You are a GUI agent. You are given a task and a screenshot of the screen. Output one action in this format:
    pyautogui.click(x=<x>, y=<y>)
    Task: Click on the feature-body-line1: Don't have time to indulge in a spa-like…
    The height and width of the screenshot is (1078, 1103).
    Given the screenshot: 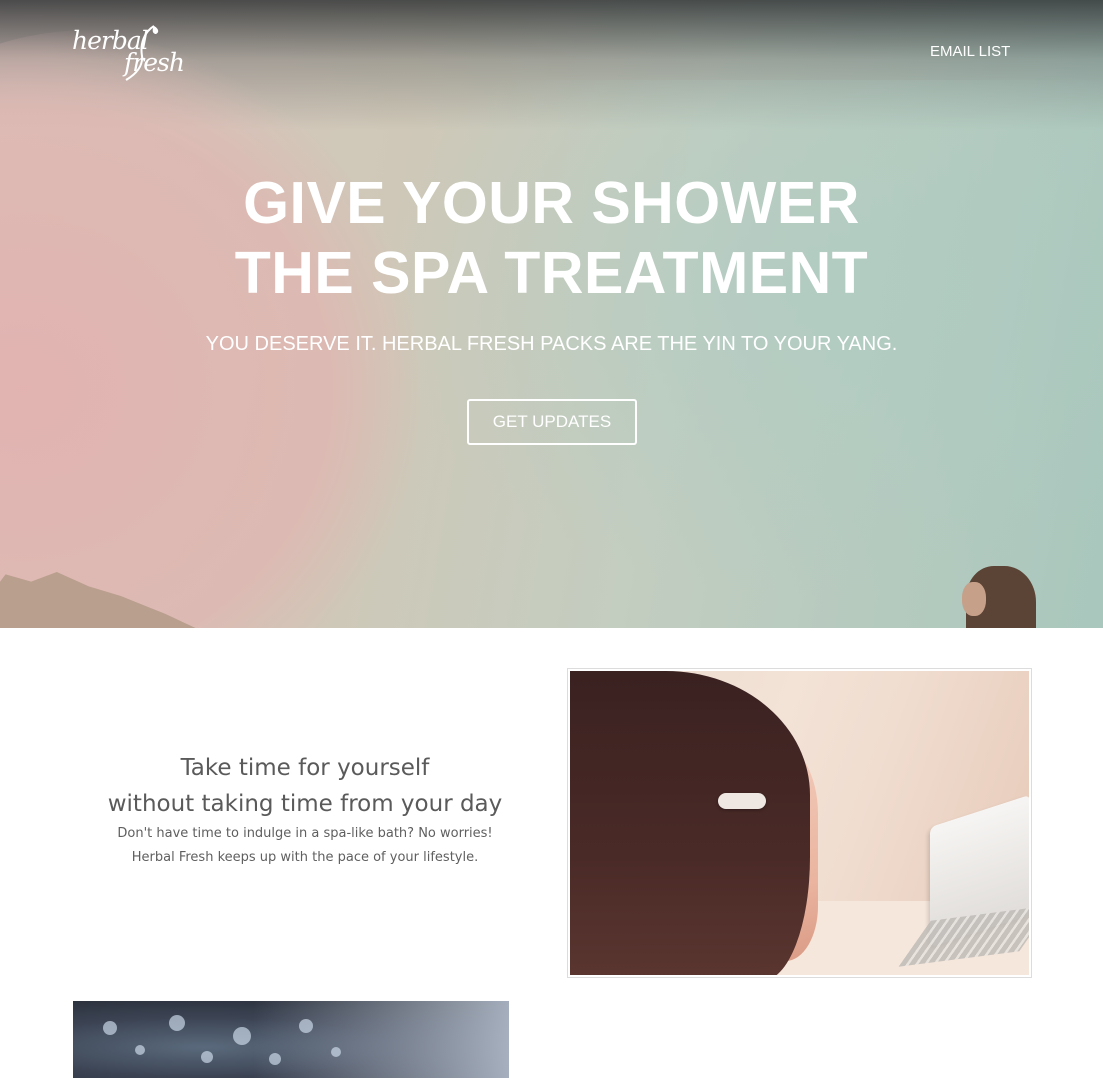 What is the action you would take?
    pyautogui.click(x=305, y=833)
    